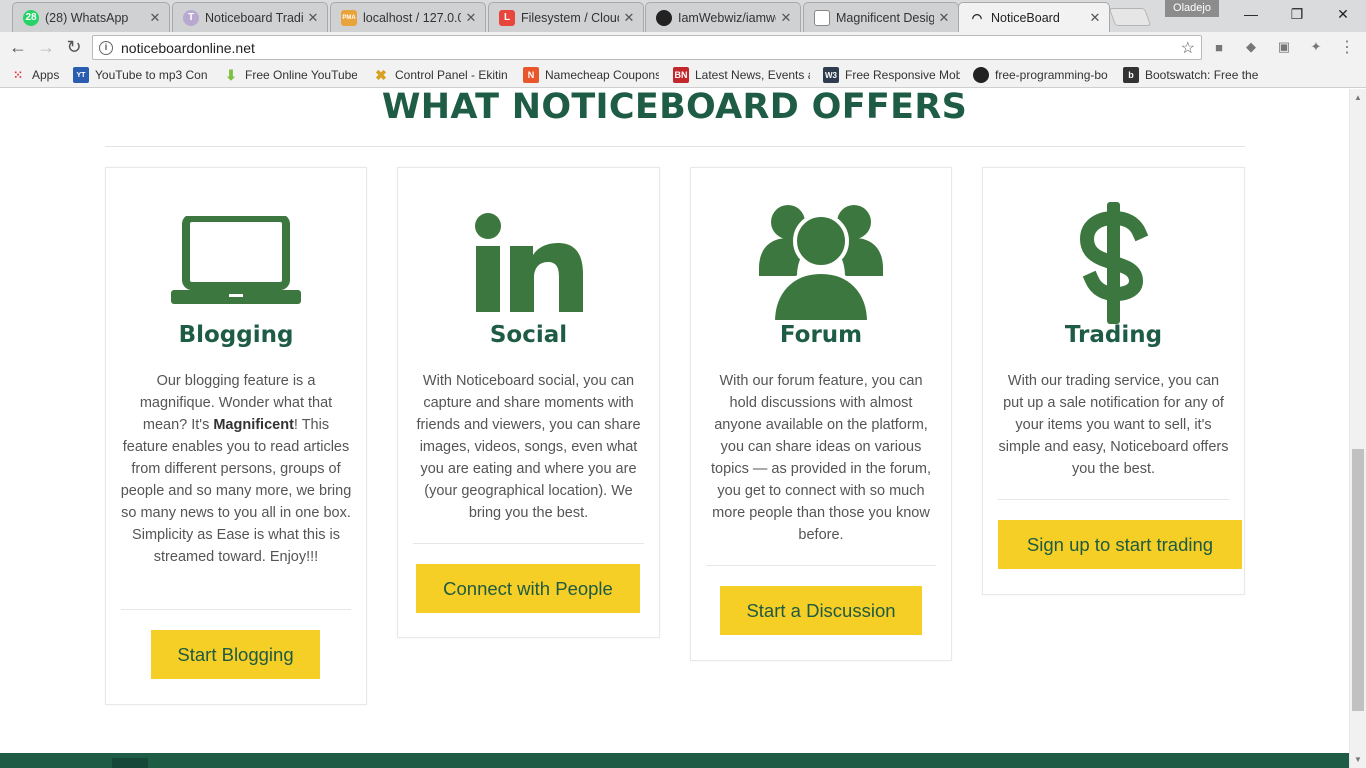 This screenshot has height=768, width=1366. What do you see at coordinates (31, 17) in the screenshot?
I see `whatsapp-favicon-icon: 28` at bounding box center [31, 17].